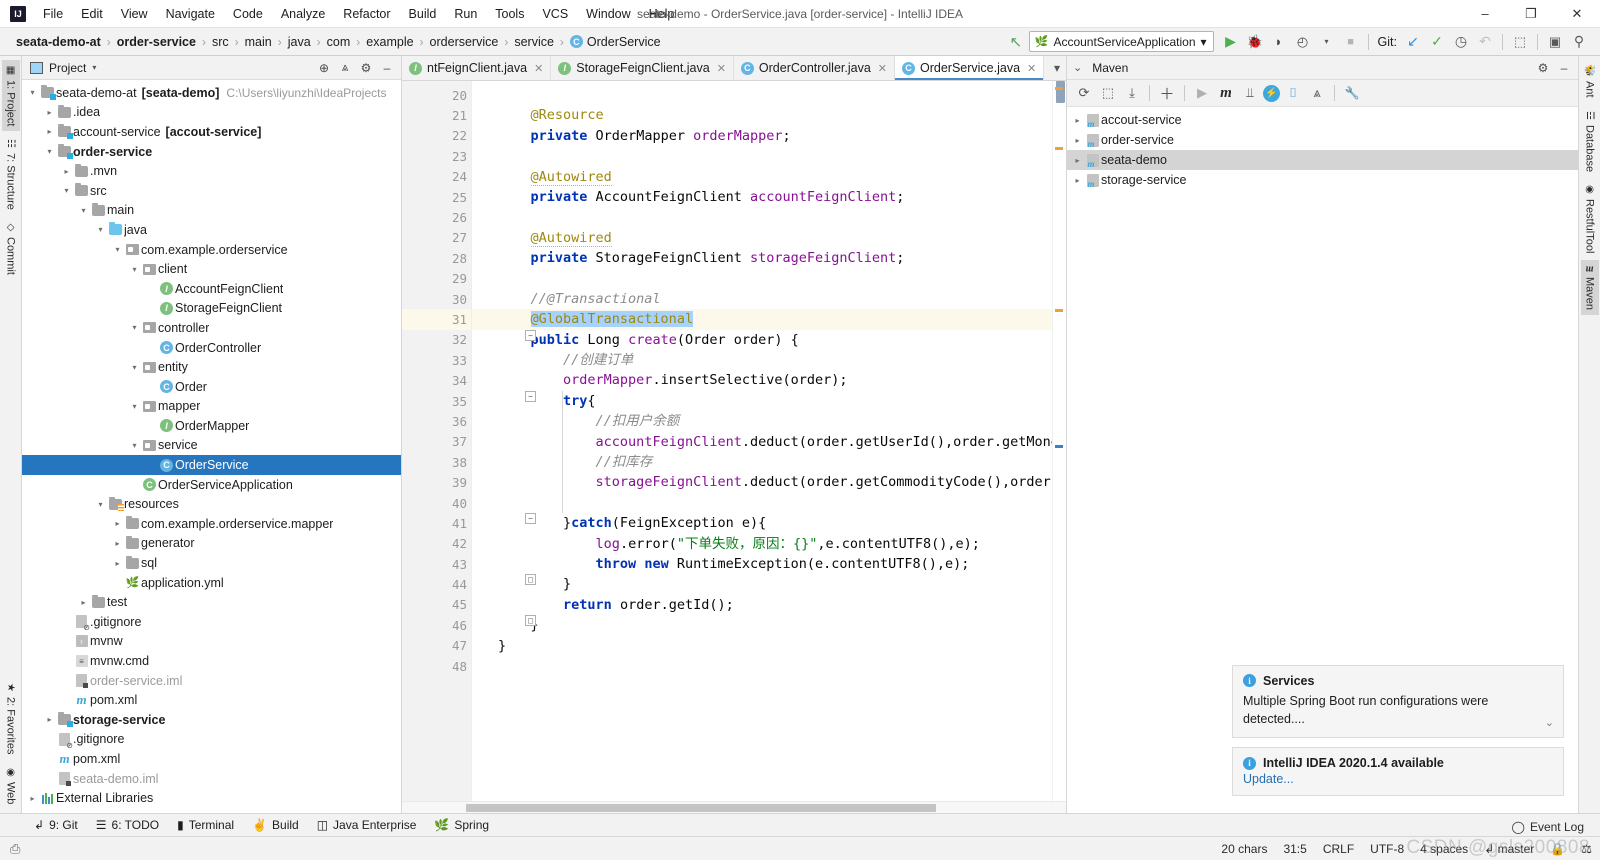 The height and width of the screenshot is (860, 1600). I want to click on gutter-line-45: 45, so click(436, 605).